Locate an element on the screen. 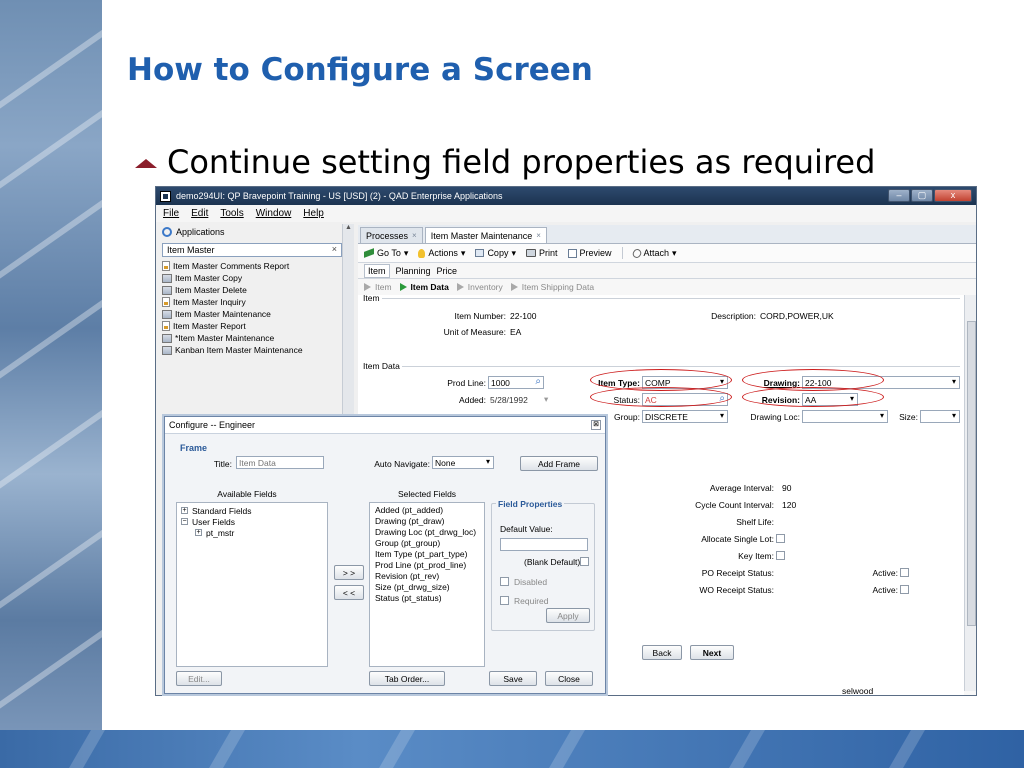 This screenshot has height=768, width=1024. dialog-titlebar: Configure -- Engineer ⊠ is located at coordinates (385, 425).